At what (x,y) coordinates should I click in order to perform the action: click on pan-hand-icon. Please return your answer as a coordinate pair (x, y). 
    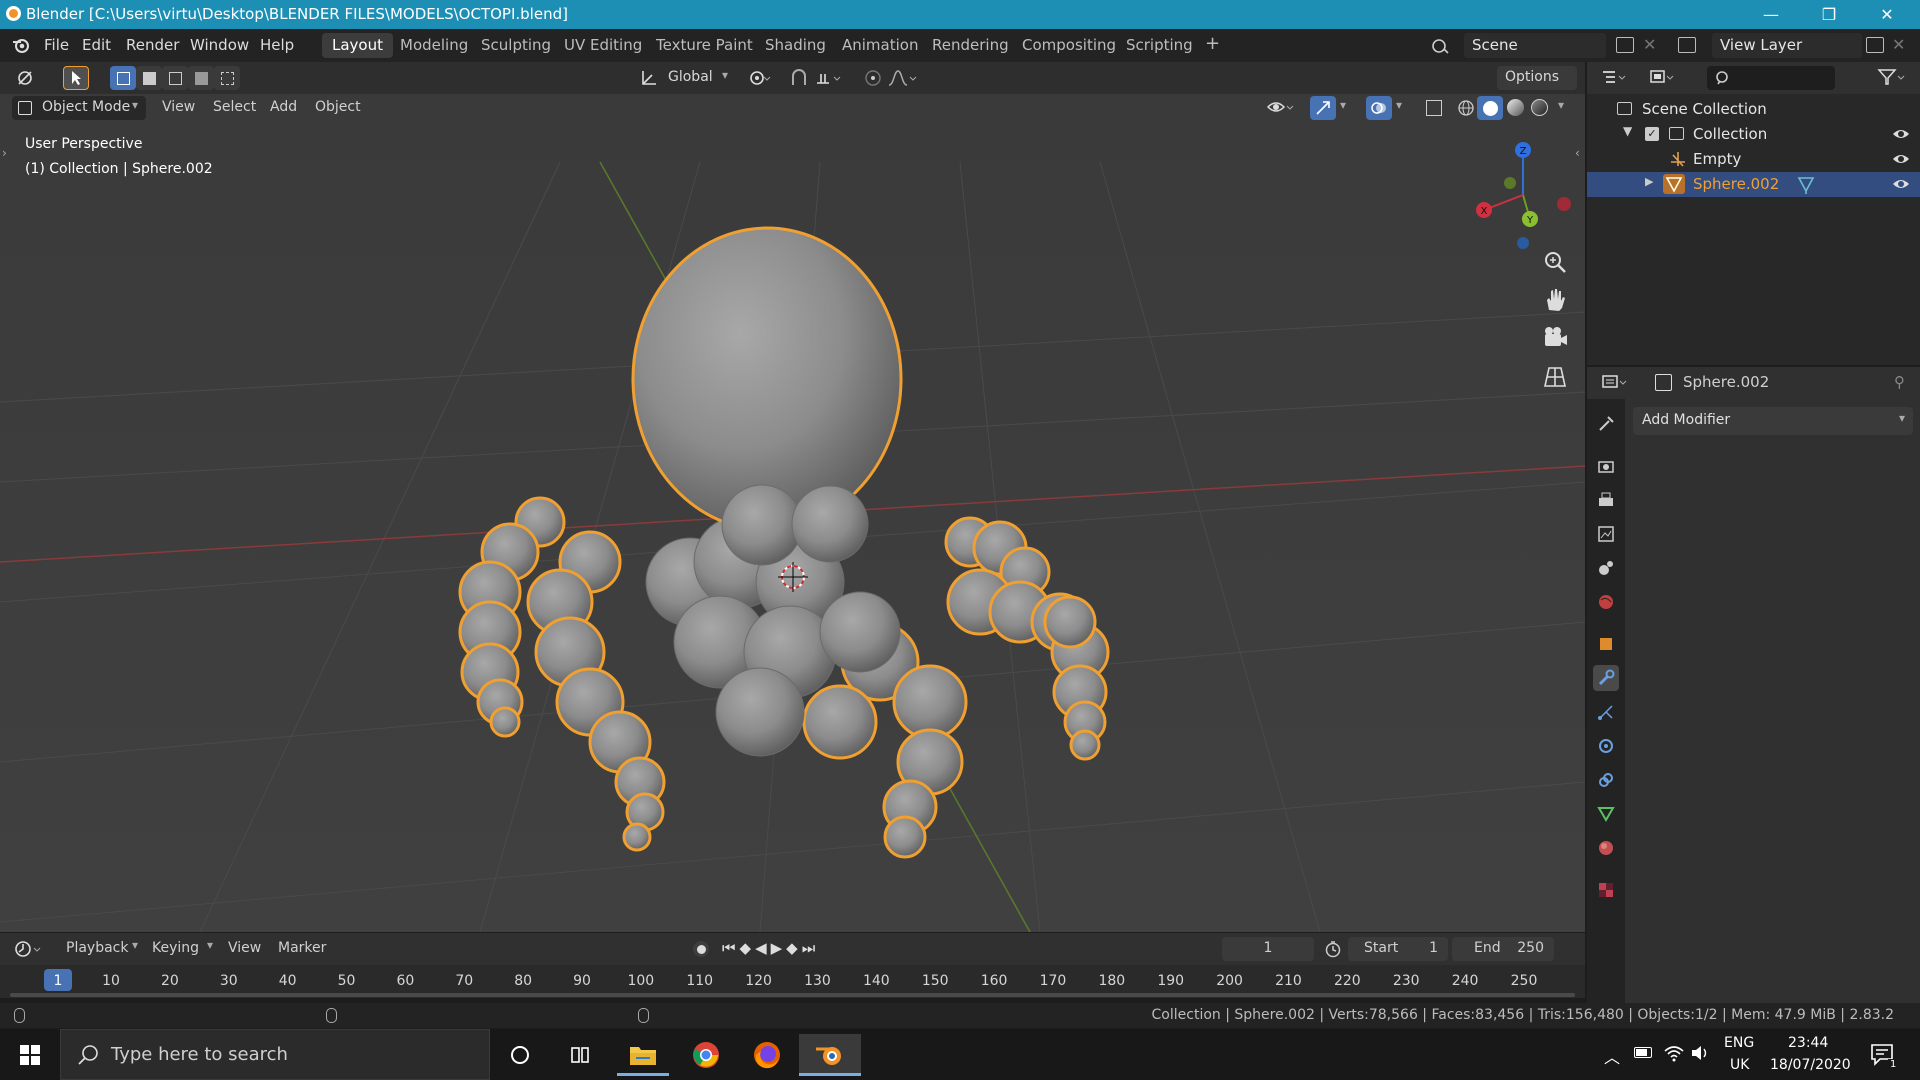
    Looking at the image, I should click on (1555, 302).